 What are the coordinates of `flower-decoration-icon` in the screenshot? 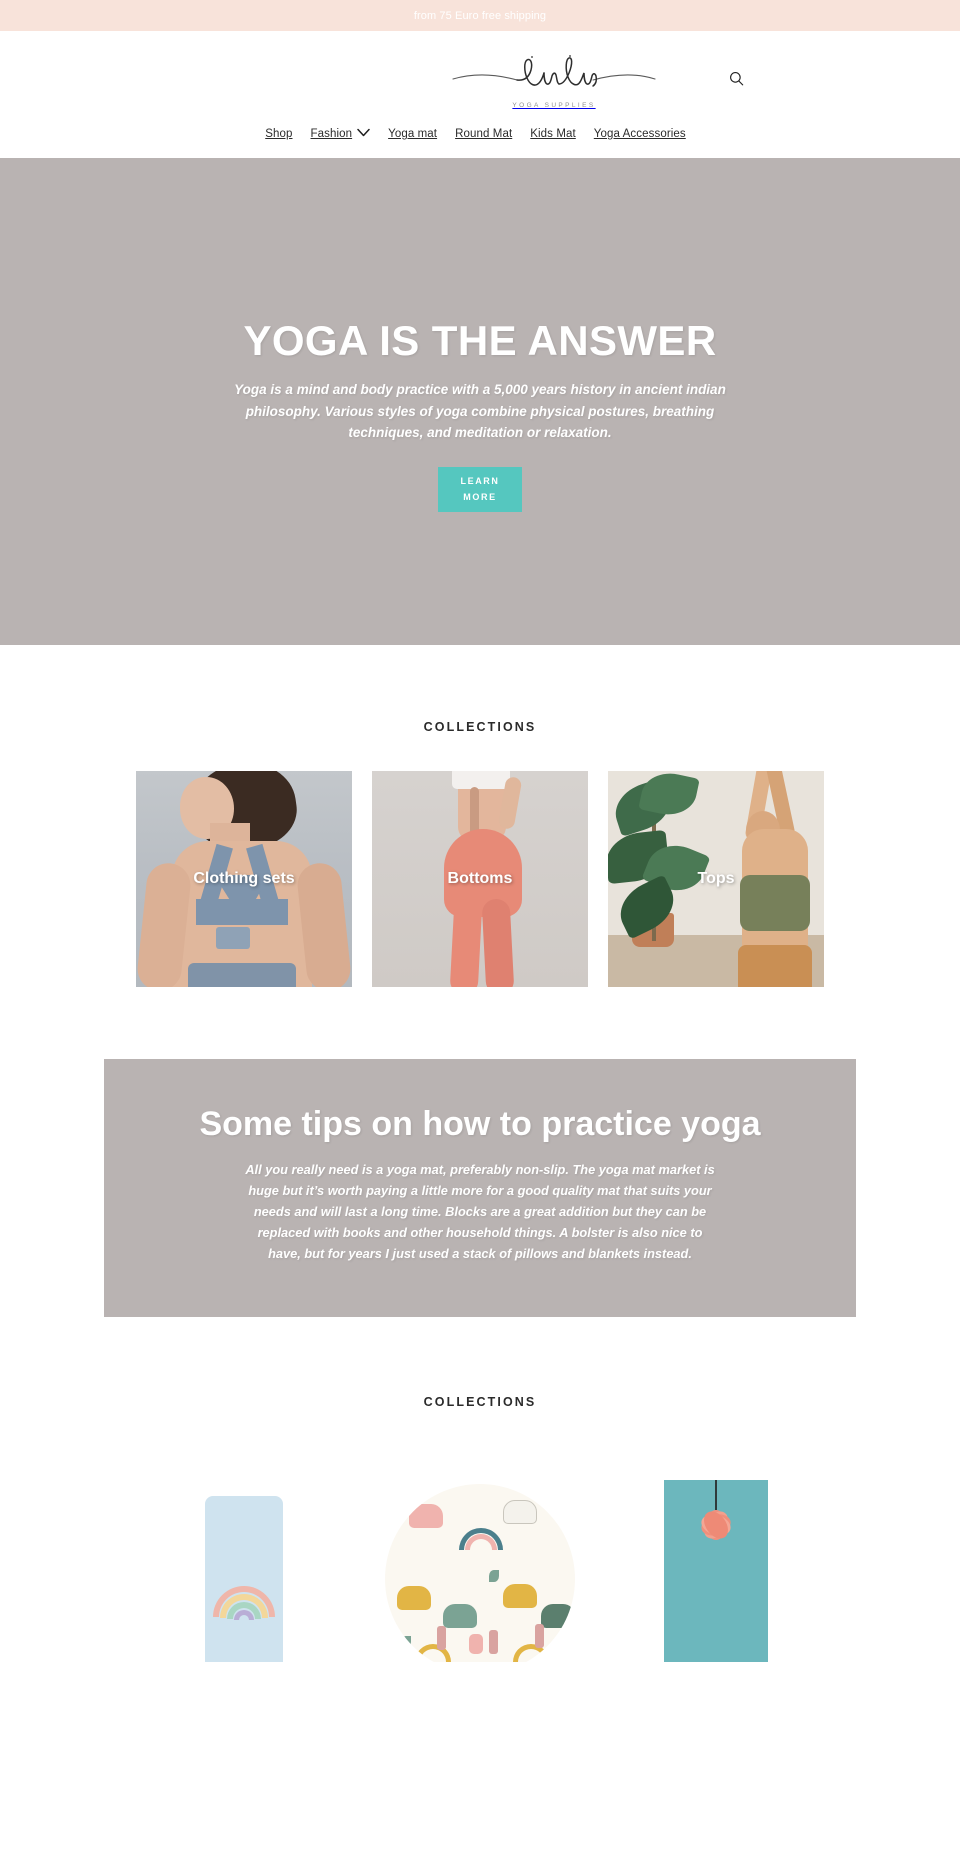 It's located at (716, 1525).